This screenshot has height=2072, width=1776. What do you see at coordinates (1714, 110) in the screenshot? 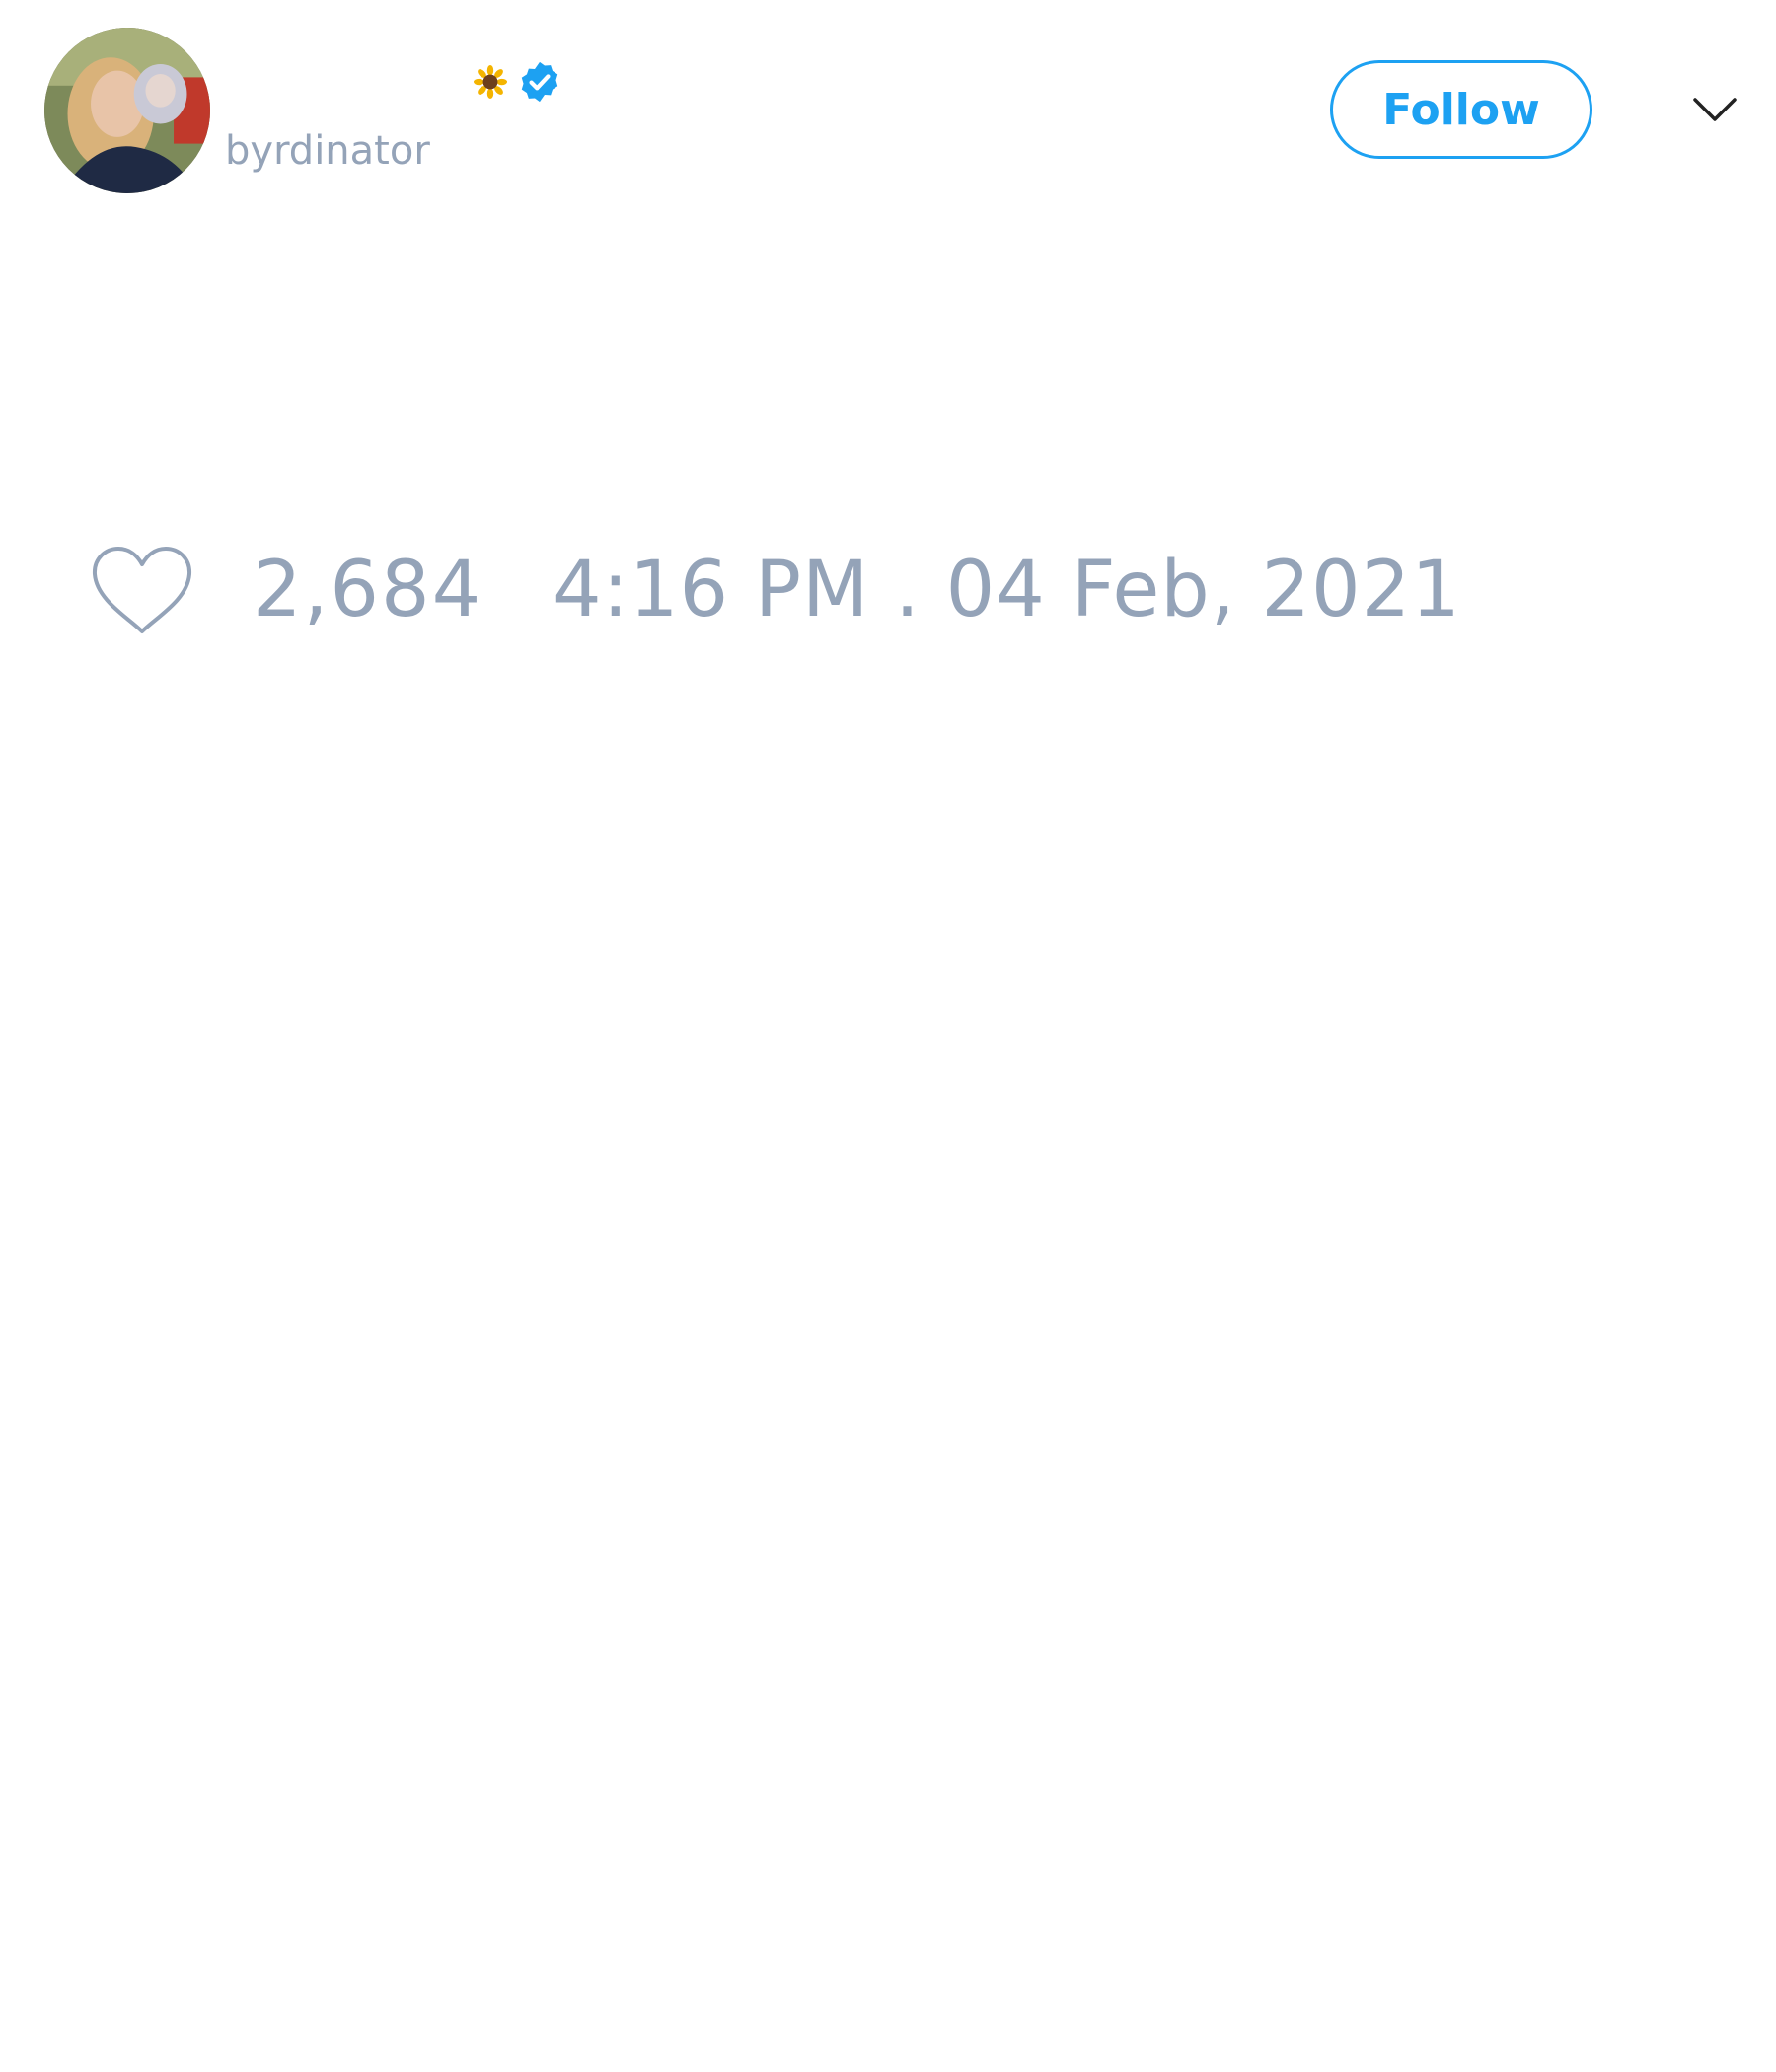
I see `chevron-down-icon` at bounding box center [1714, 110].